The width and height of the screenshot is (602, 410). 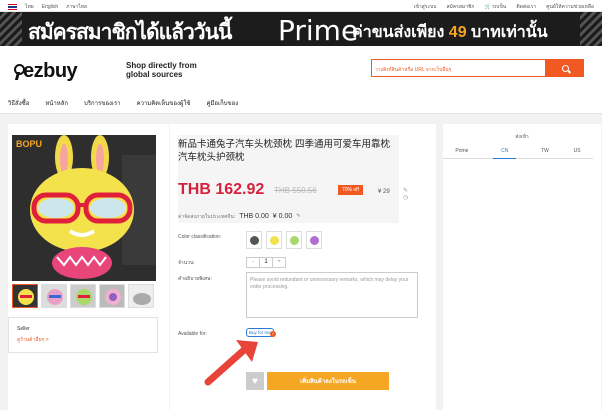 I want to click on ezbuy-logo-text: ezbuy, so click(x=50, y=71).